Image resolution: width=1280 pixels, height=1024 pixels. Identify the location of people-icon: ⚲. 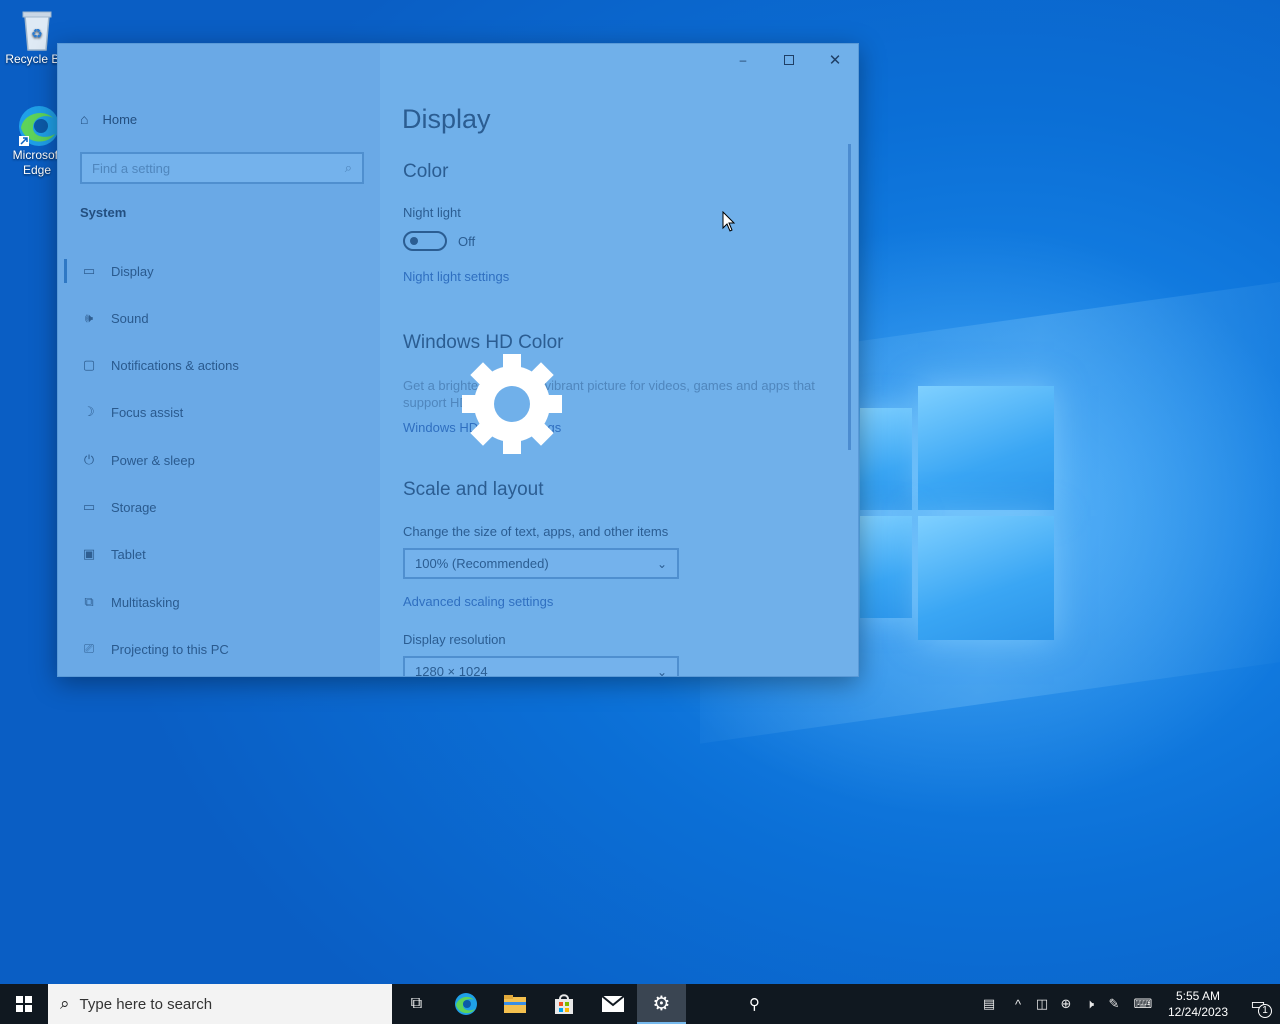
(754, 1004).